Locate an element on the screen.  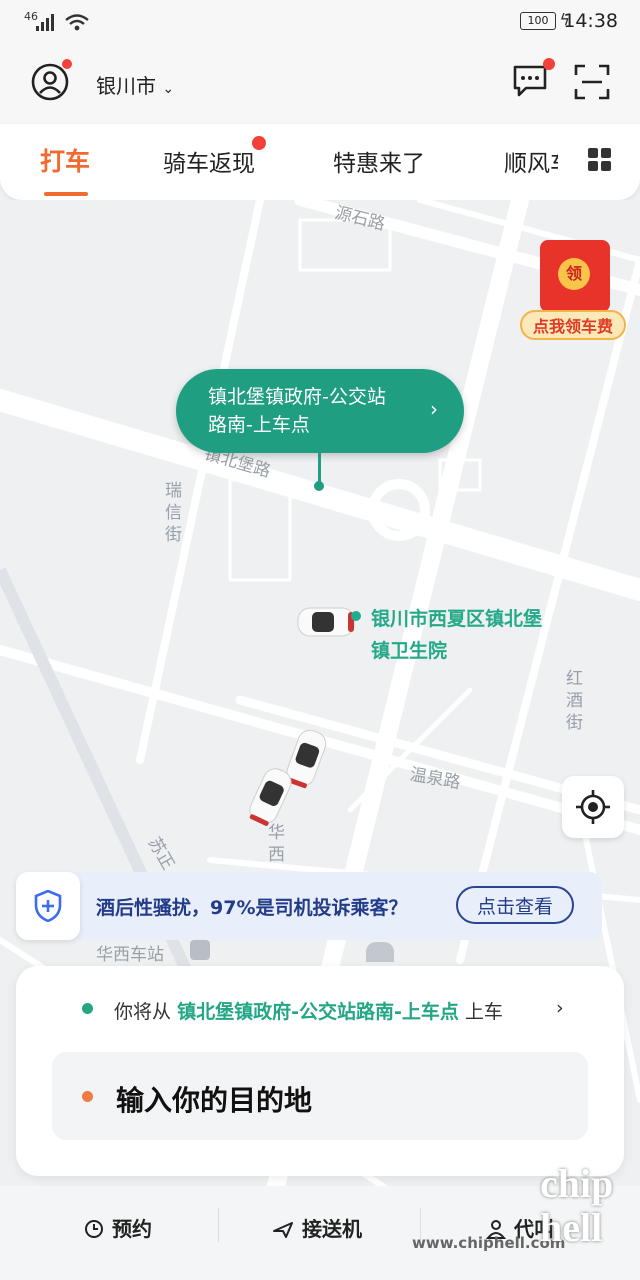
banner-text: 酒后性骚扰，97%是司机投诉乘客？ is located at coordinates (252, 908).